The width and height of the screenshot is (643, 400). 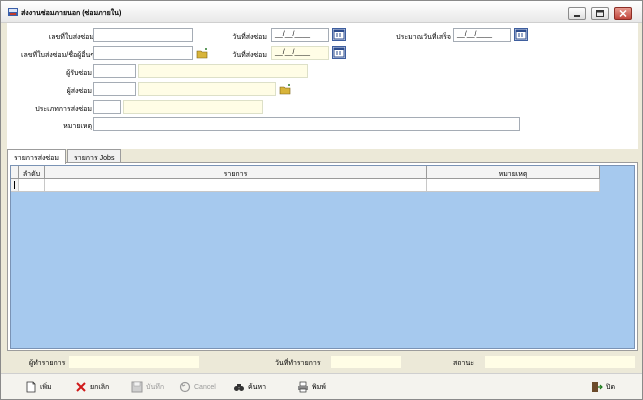 I want to click on maximize-icon, so click(x=600, y=13).